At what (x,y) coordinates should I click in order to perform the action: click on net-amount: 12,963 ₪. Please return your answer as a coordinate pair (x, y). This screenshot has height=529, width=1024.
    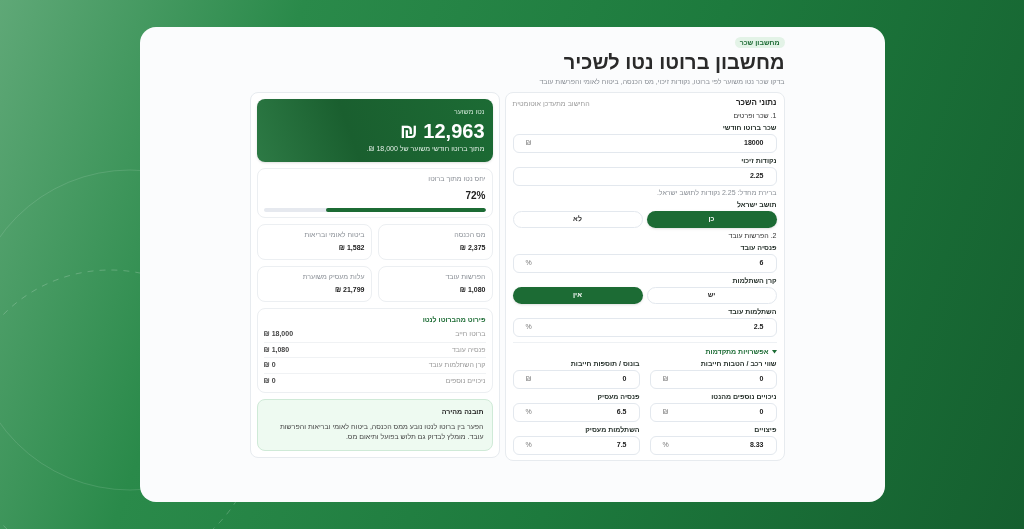
    Looking at the image, I should click on (442, 130).